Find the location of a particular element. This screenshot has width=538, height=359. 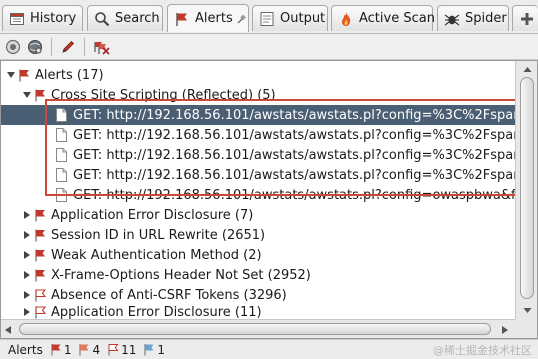

tab-search: Search is located at coordinates (125, 18).